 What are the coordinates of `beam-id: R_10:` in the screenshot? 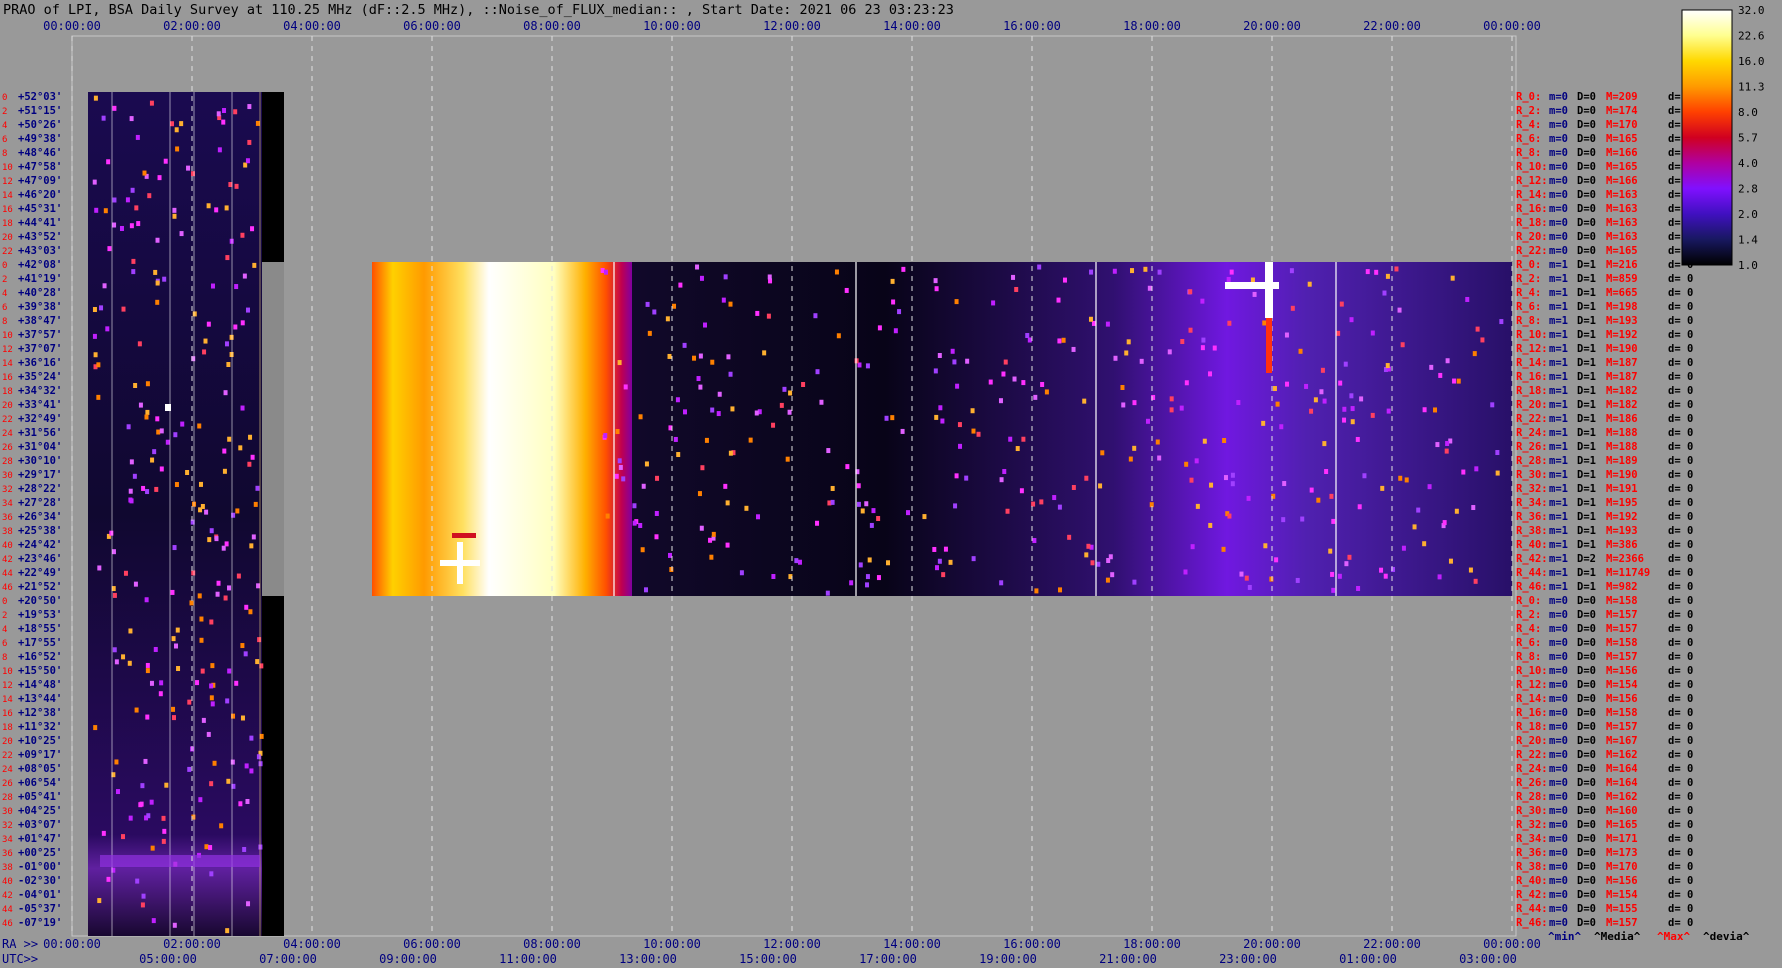 It's located at (1532, 167).